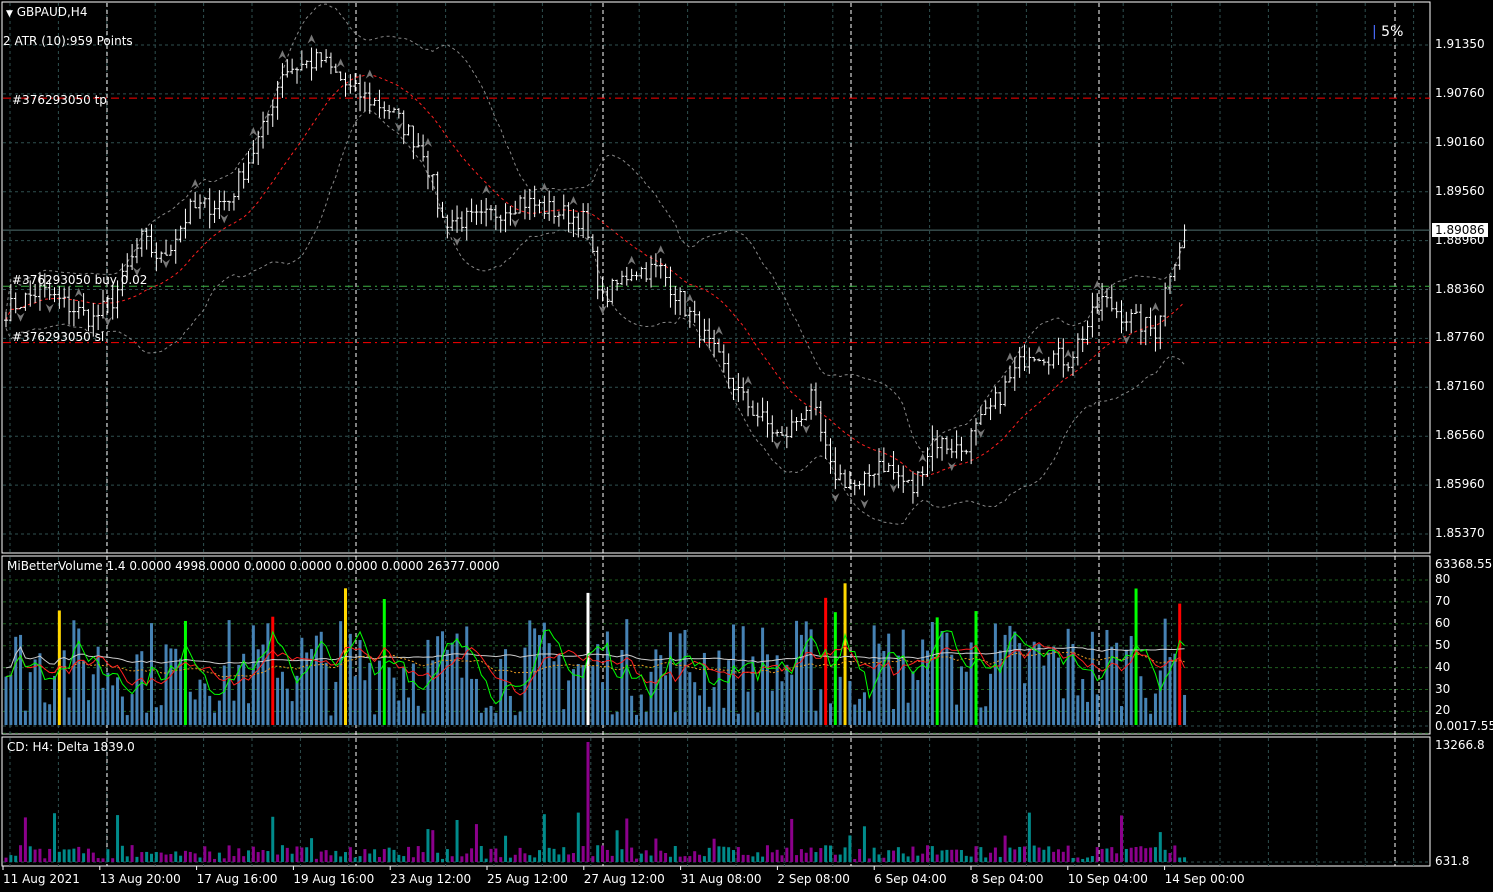 The height and width of the screenshot is (892, 1493). Describe the element at coordinates (46, 12) in the screenshot. I see `symbol-title: ▼ GBPAUD,H4` at that location.